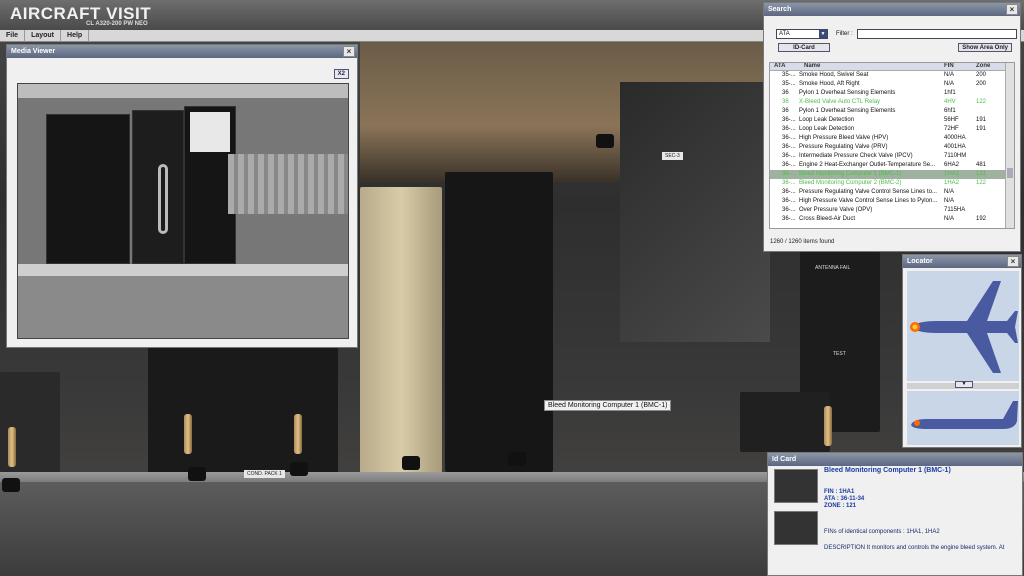 The width and height of the screenshot is (1024, 576). Describe the element at coordinates (985, 47) in the screenshot. I see `show-area-only-button: Show Area Only` at that location.